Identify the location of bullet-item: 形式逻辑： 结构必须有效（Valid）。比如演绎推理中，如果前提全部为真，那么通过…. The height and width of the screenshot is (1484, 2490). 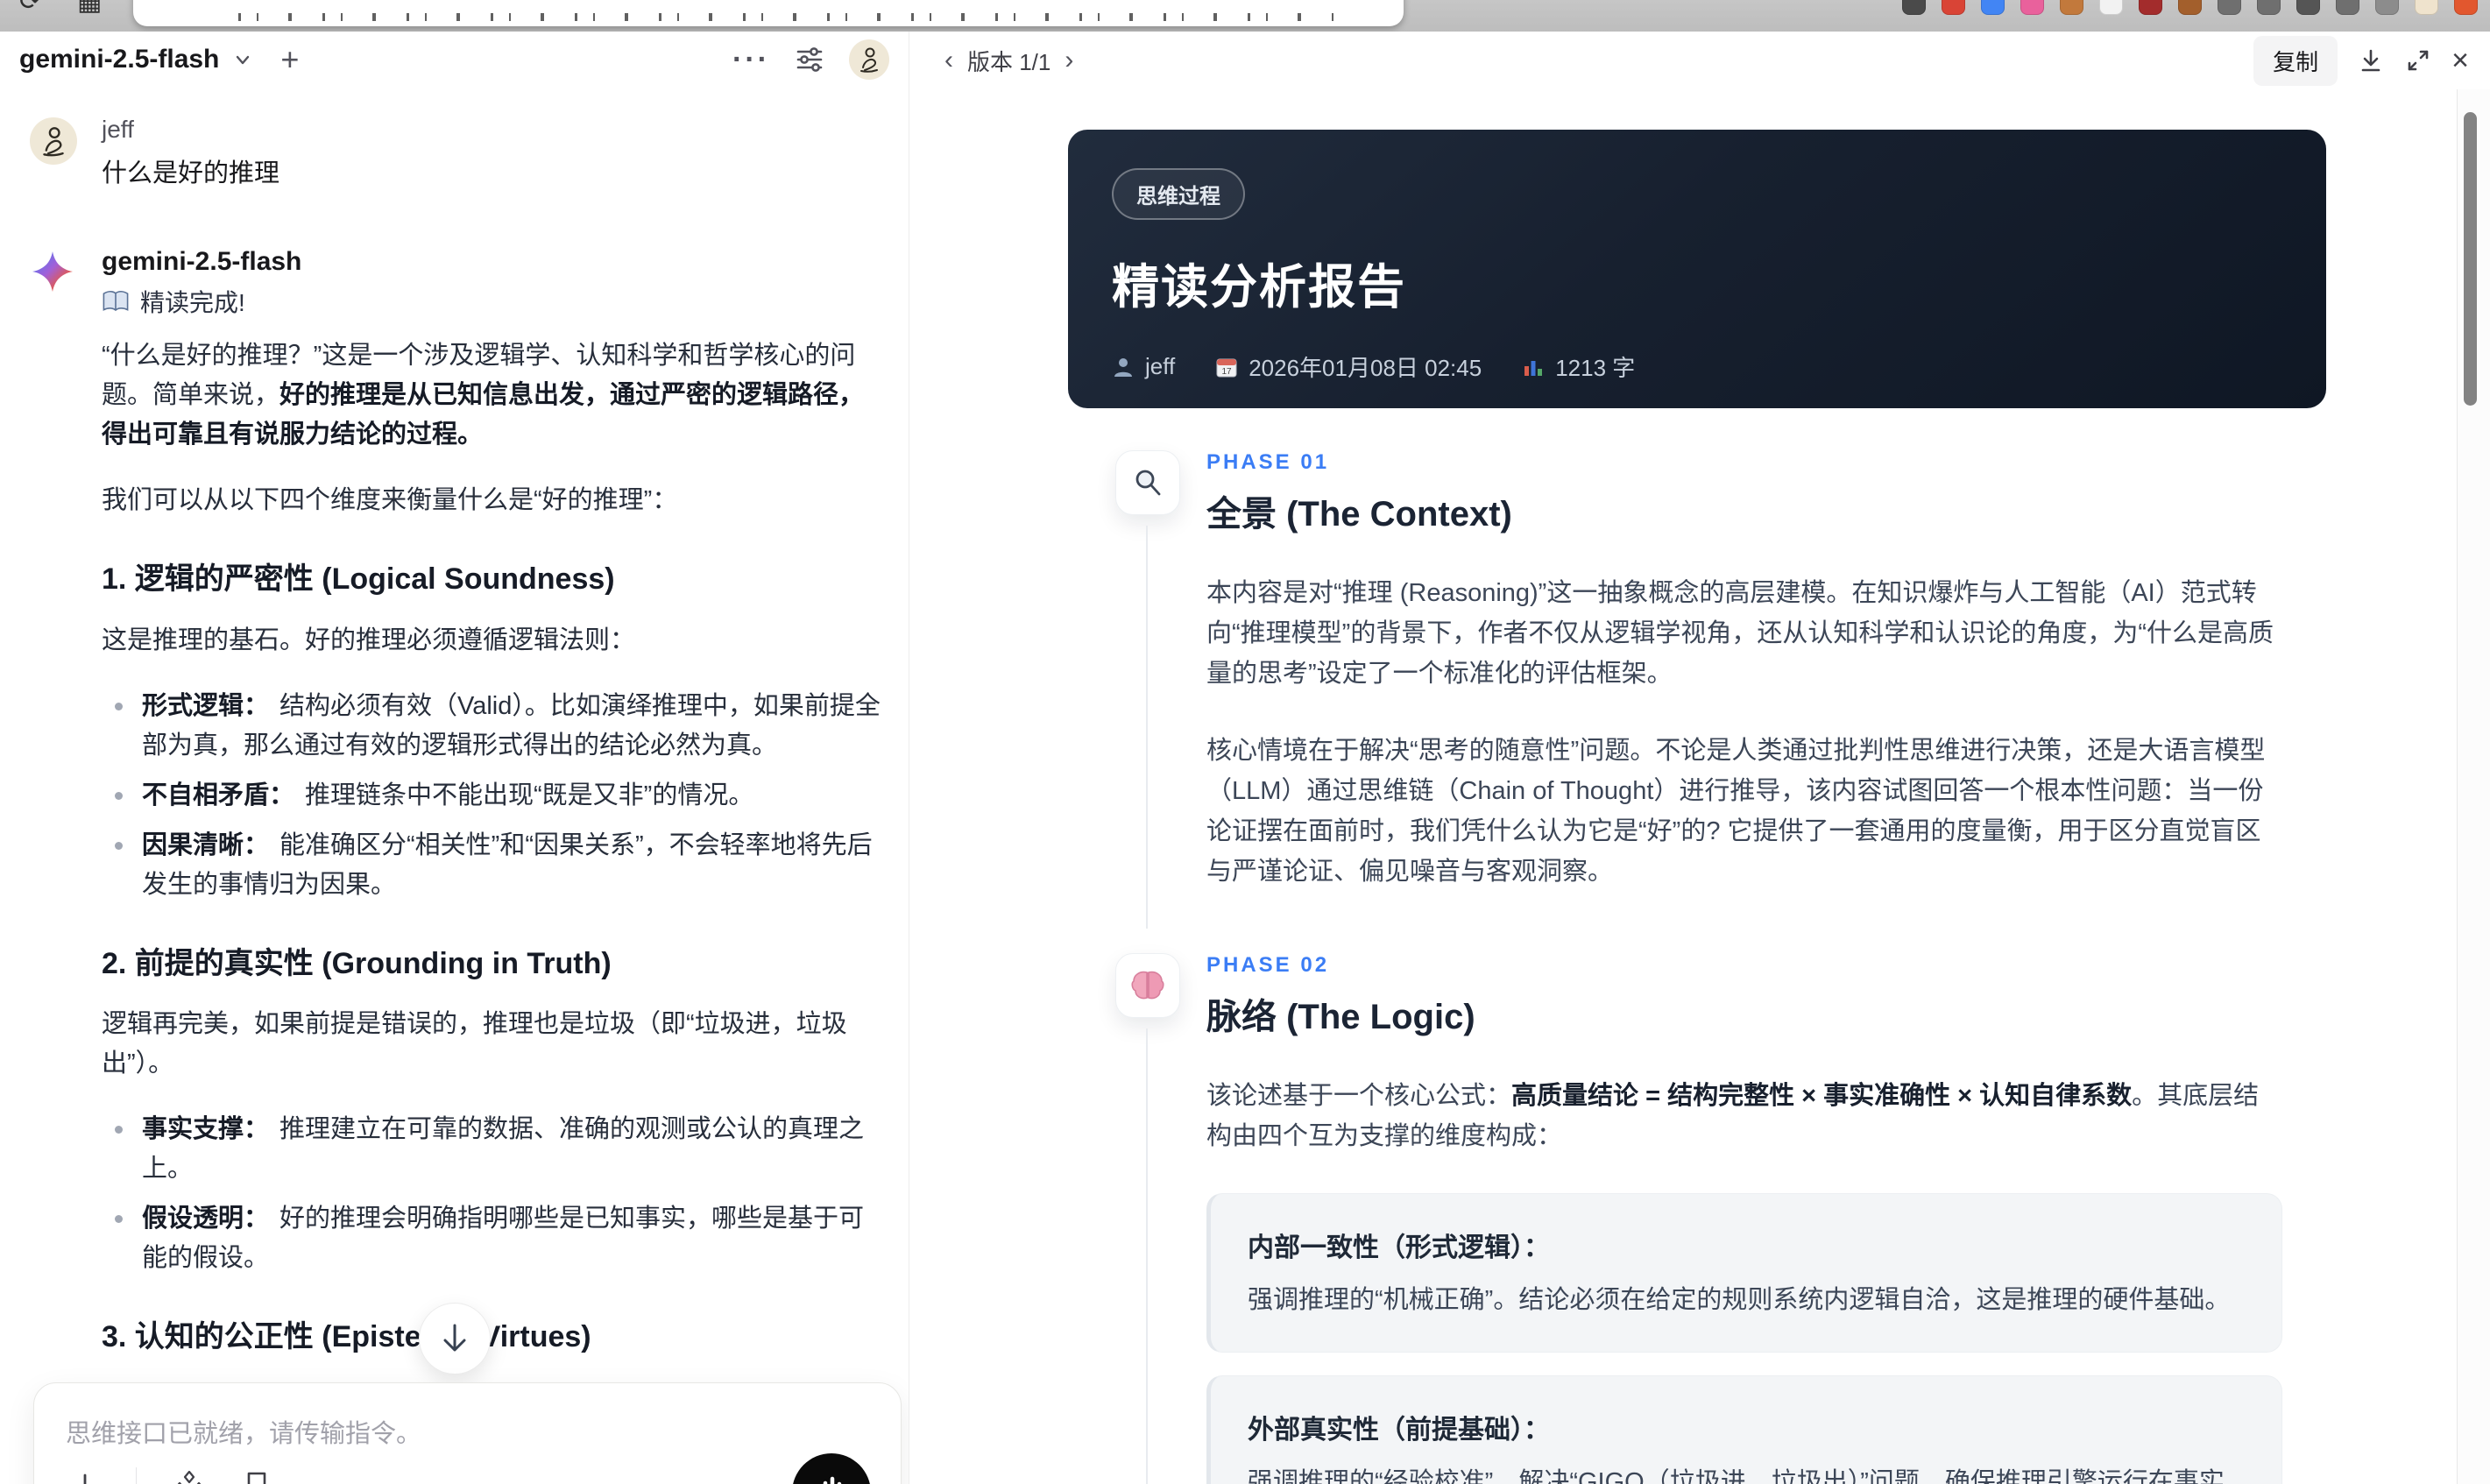
(496, 726).